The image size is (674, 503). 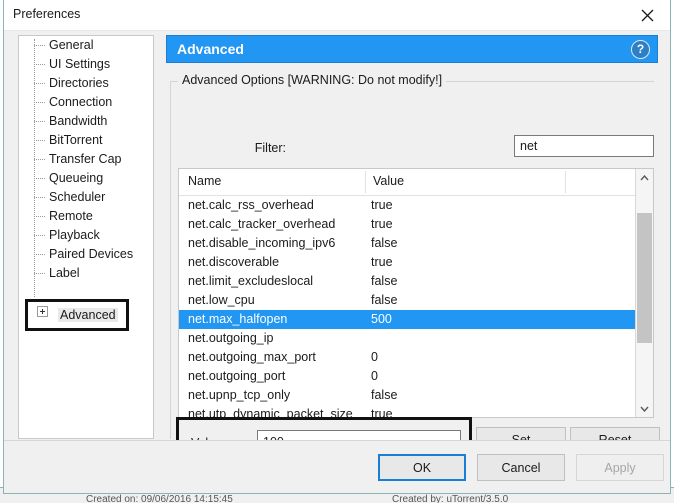 I want to click on option-name: net.calc_rss_overhead, so click(x=251, y=205).